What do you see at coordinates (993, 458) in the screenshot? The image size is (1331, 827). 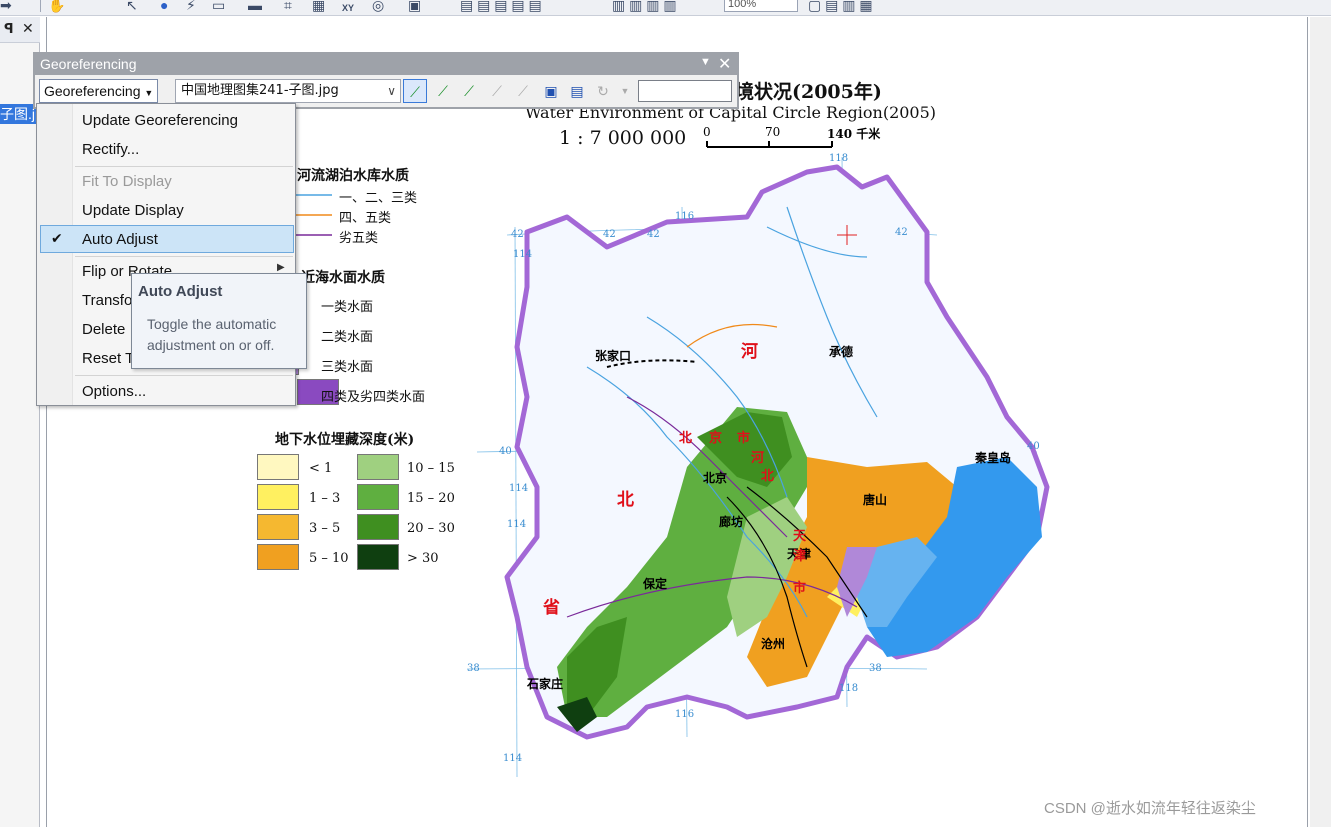 I see `city-label: 秦皇岛` at bounding box center [993, 458].